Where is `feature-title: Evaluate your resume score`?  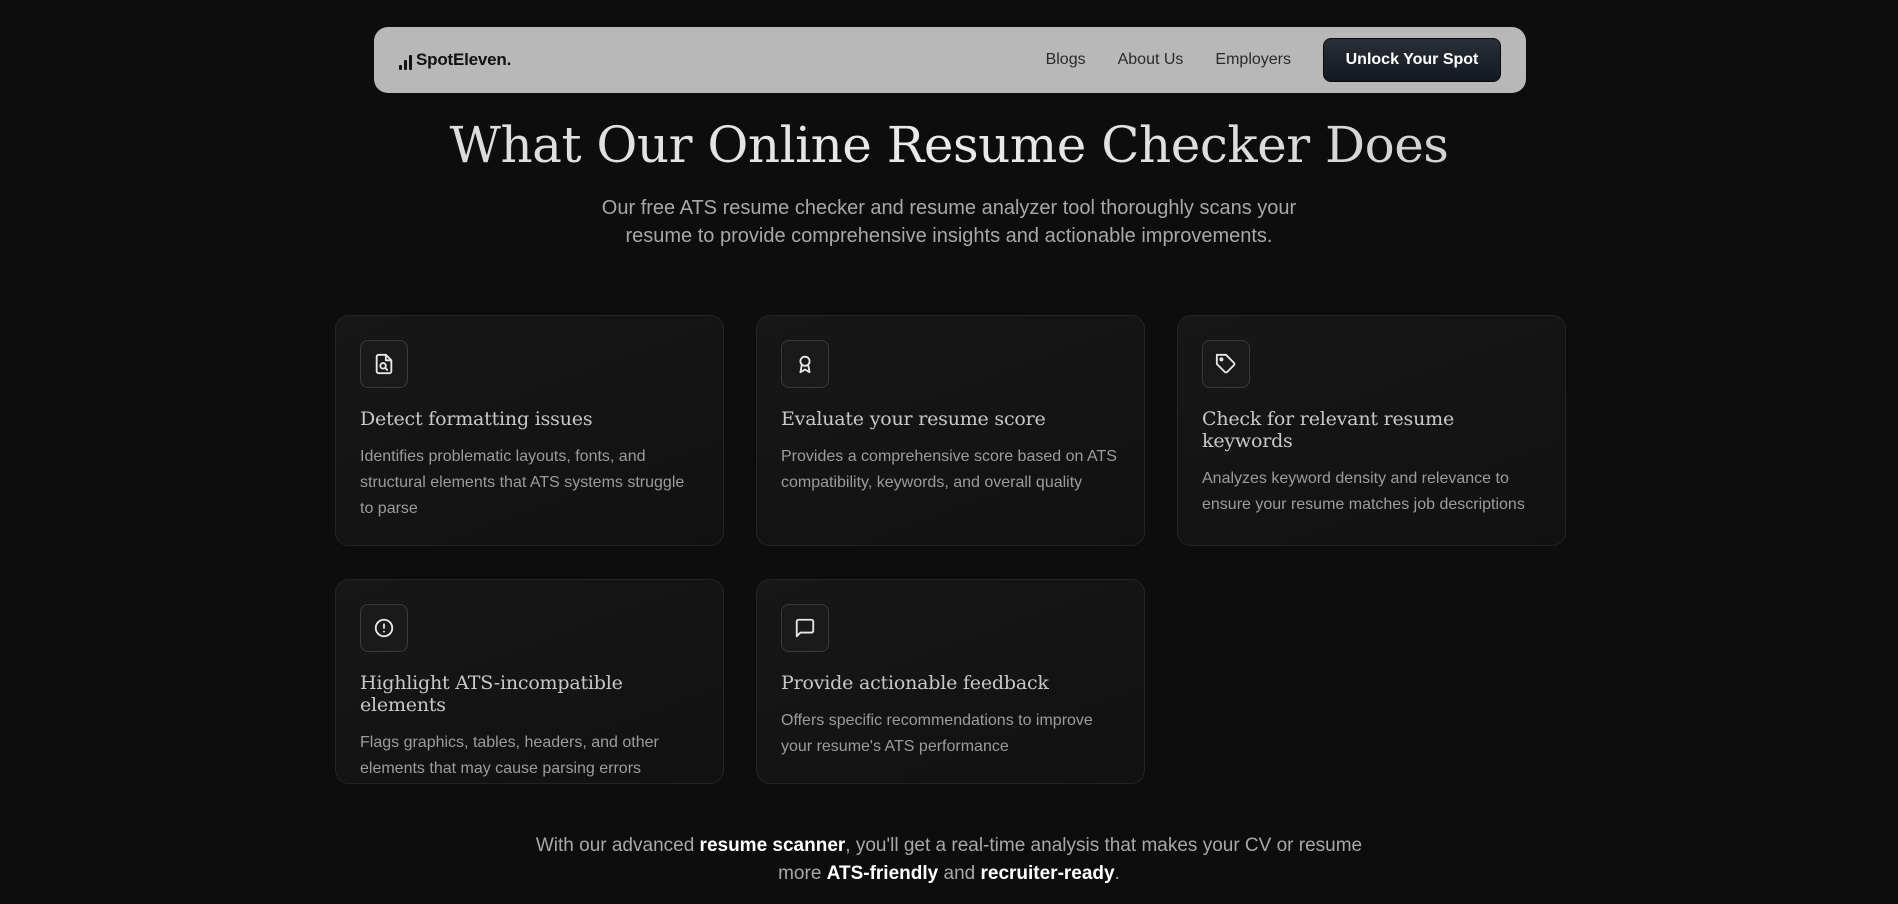
feature-title: Evaluate your resume score is located at coordinates (913, 419).